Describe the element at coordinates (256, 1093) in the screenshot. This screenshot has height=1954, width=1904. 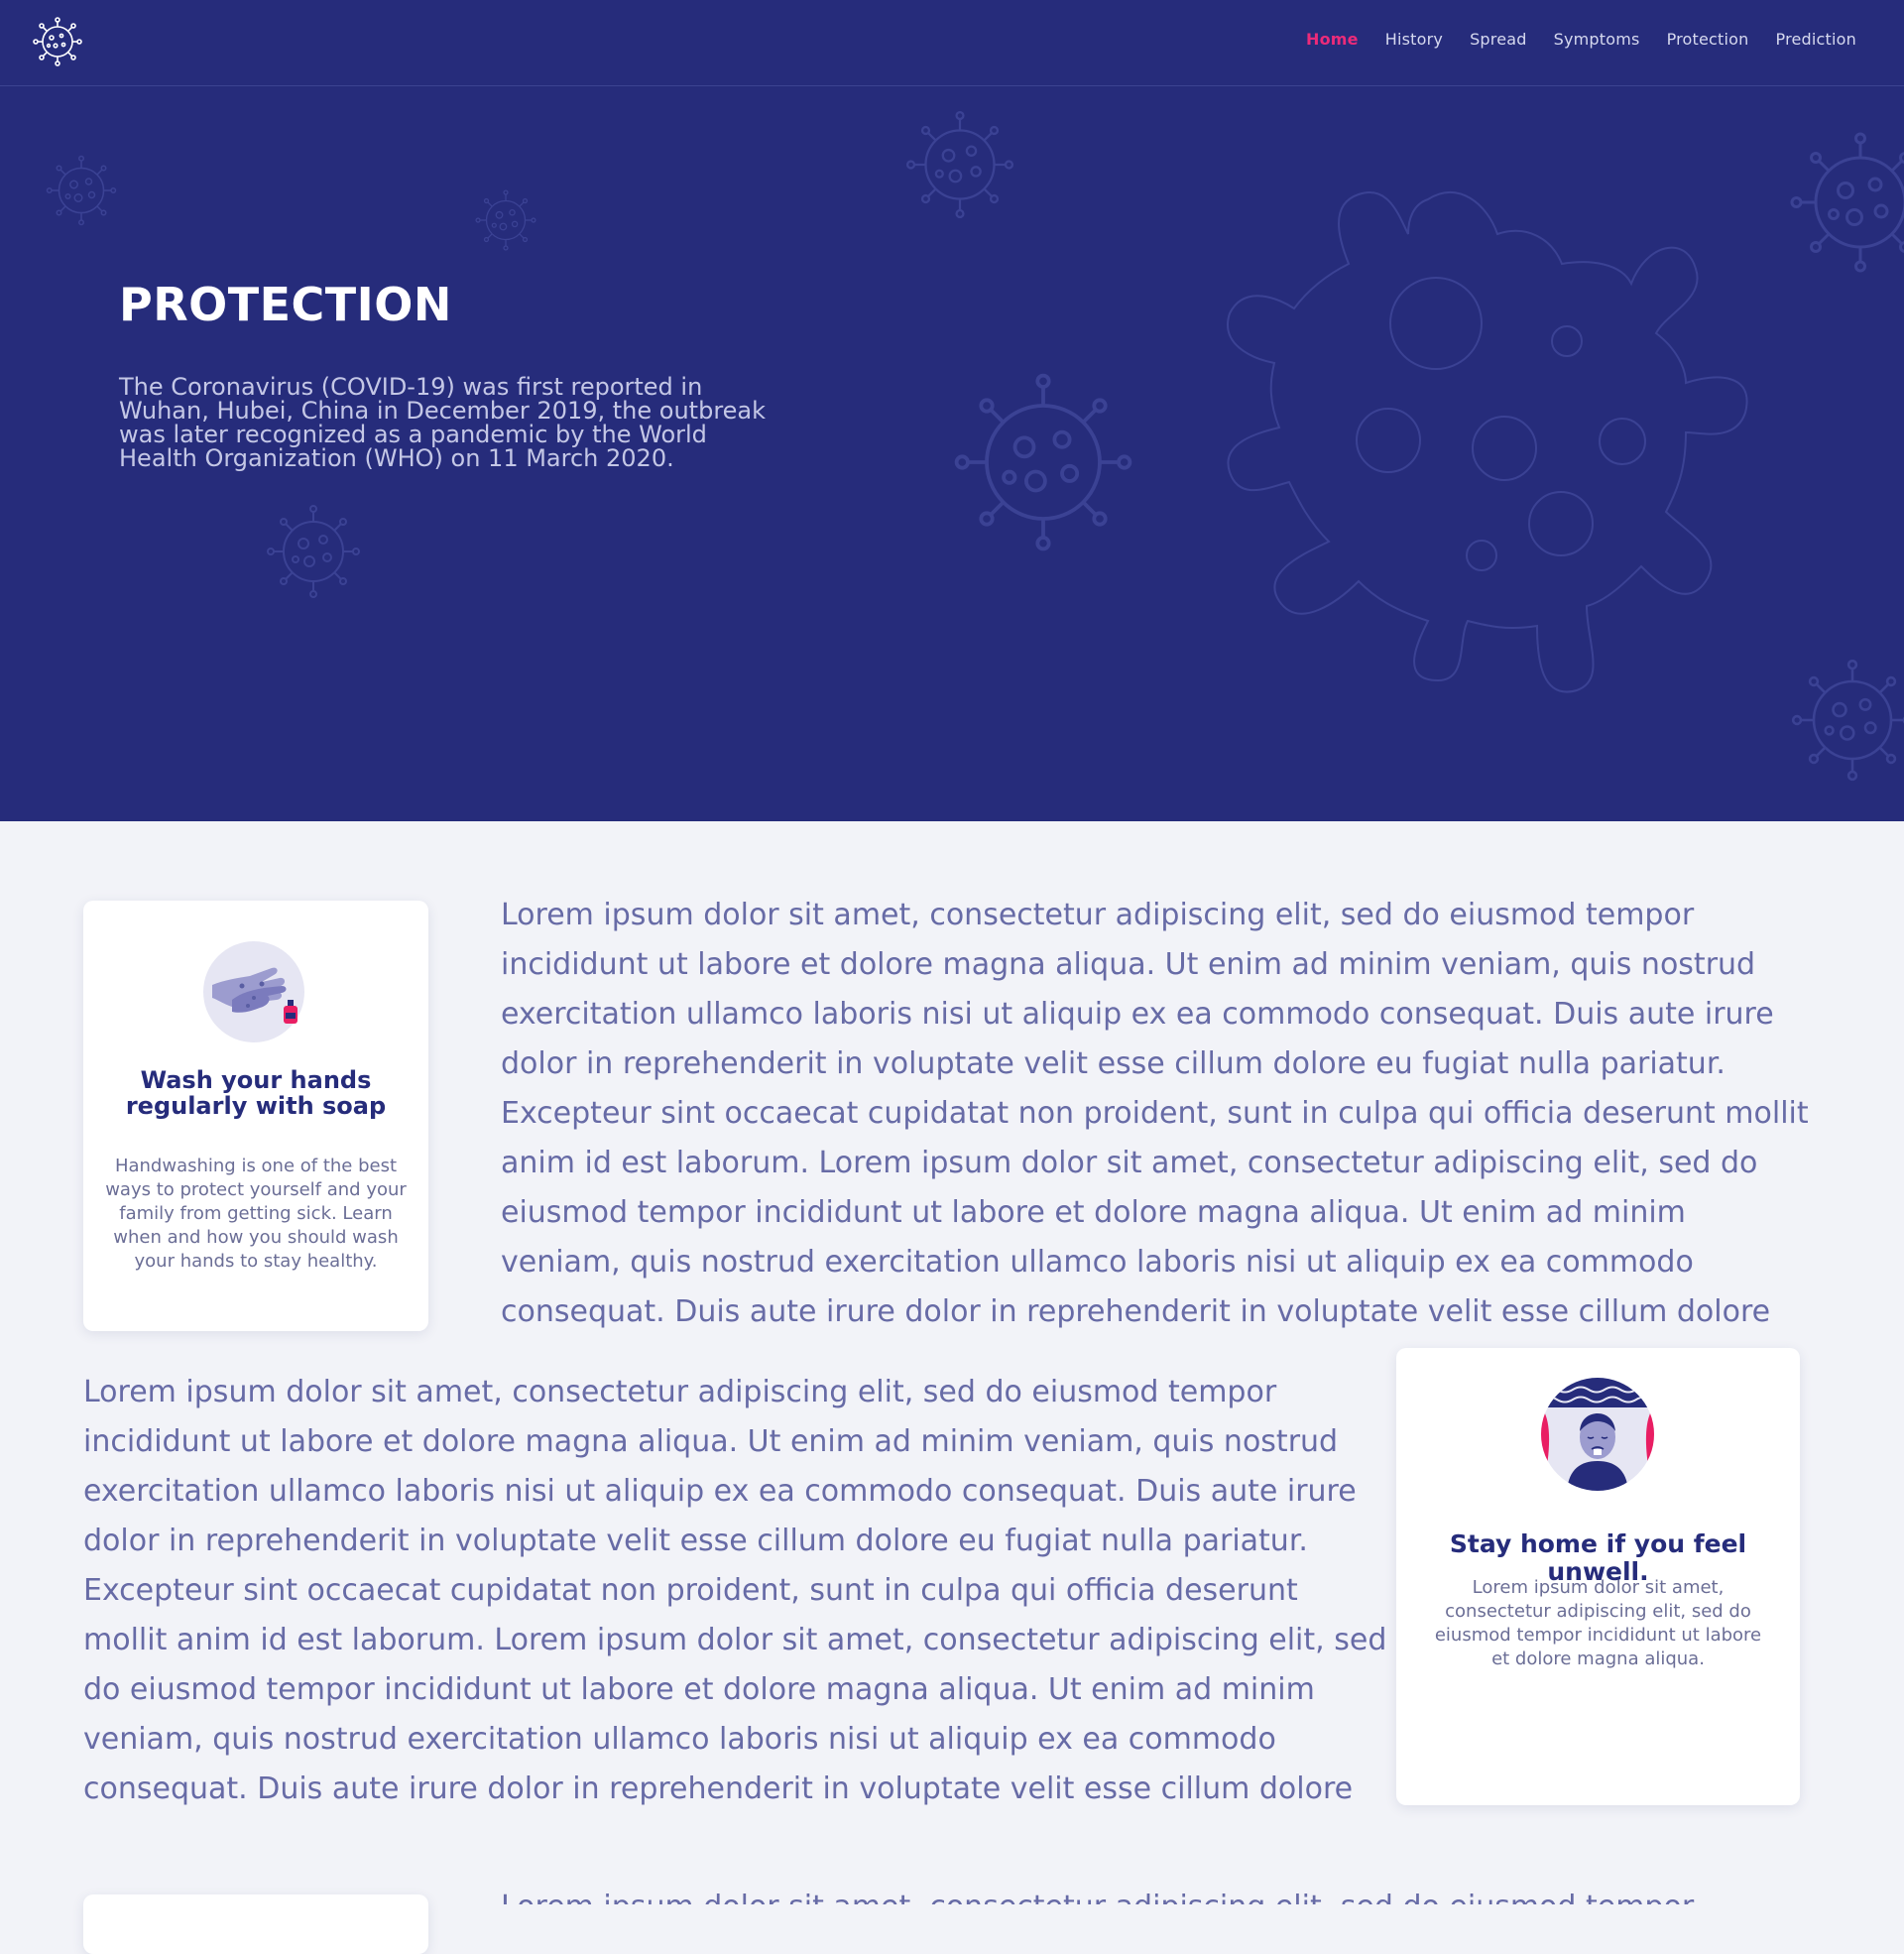
I see `handwash-card-title: Wash your hands regularly with soap` at that location.